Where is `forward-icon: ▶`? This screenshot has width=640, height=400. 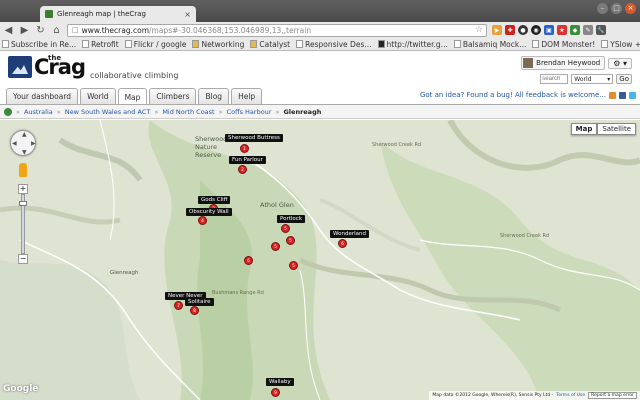
forward-icon: ▶ is located at coordinates (24, 30).